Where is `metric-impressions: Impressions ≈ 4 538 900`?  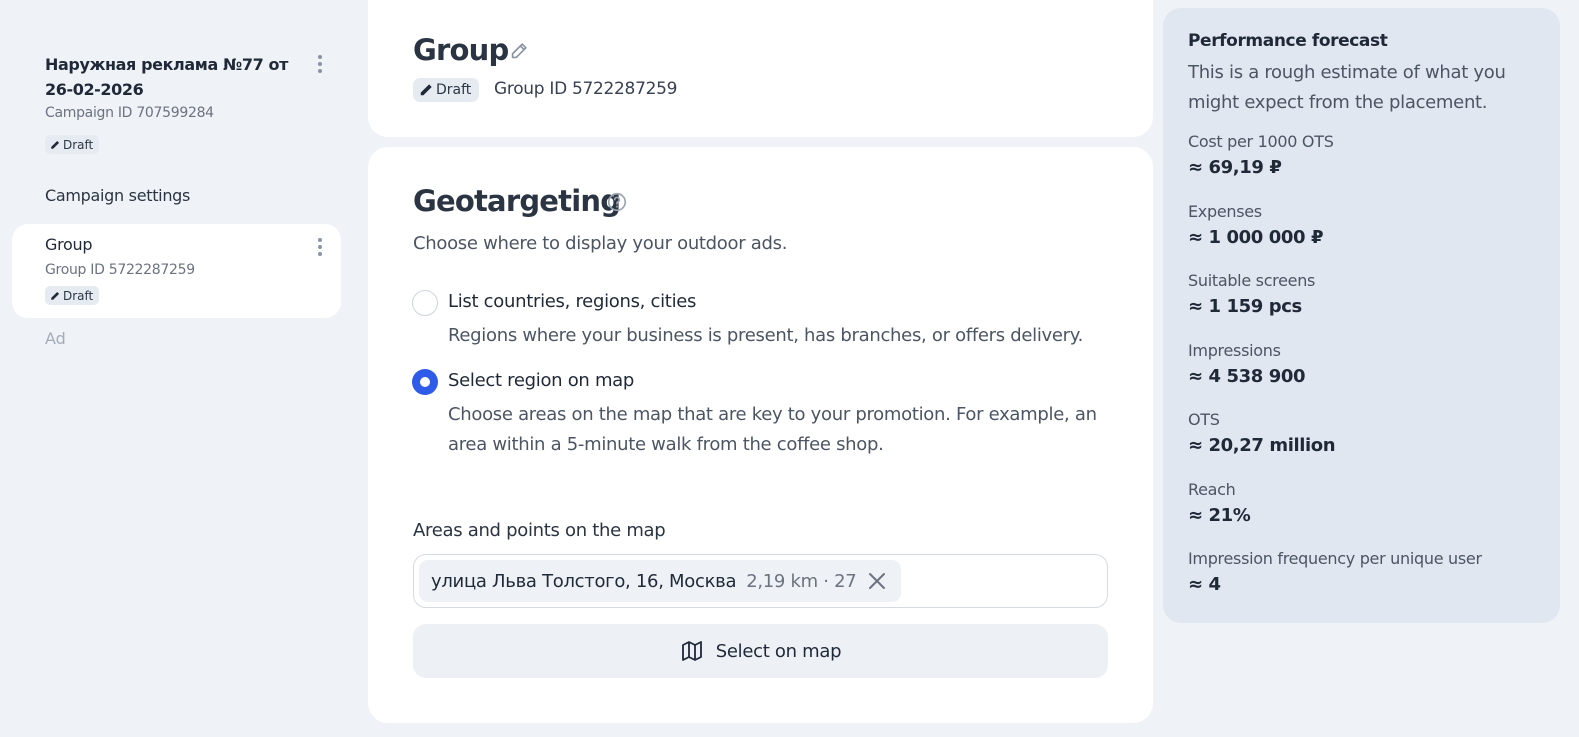
metric-impressions: Impressions ≈ 4 538 900 is located at coordinates (1247, 364).